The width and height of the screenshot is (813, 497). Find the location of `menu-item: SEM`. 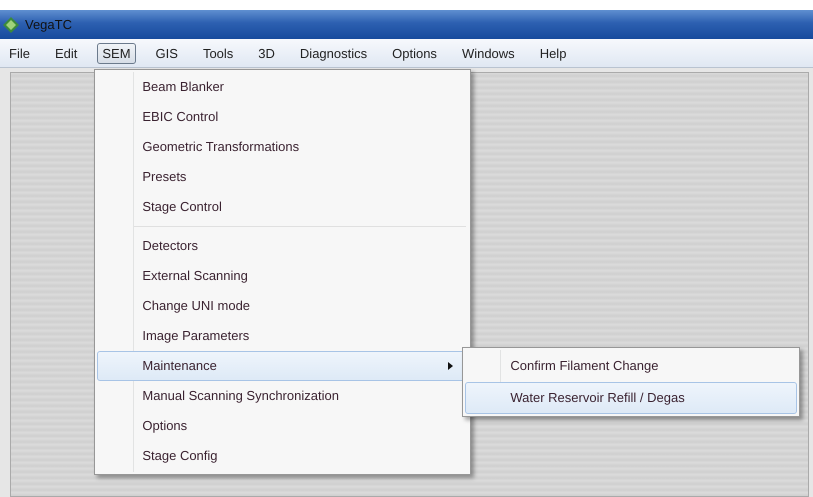

menu-item: SEM is located at coordinates (116, 53).